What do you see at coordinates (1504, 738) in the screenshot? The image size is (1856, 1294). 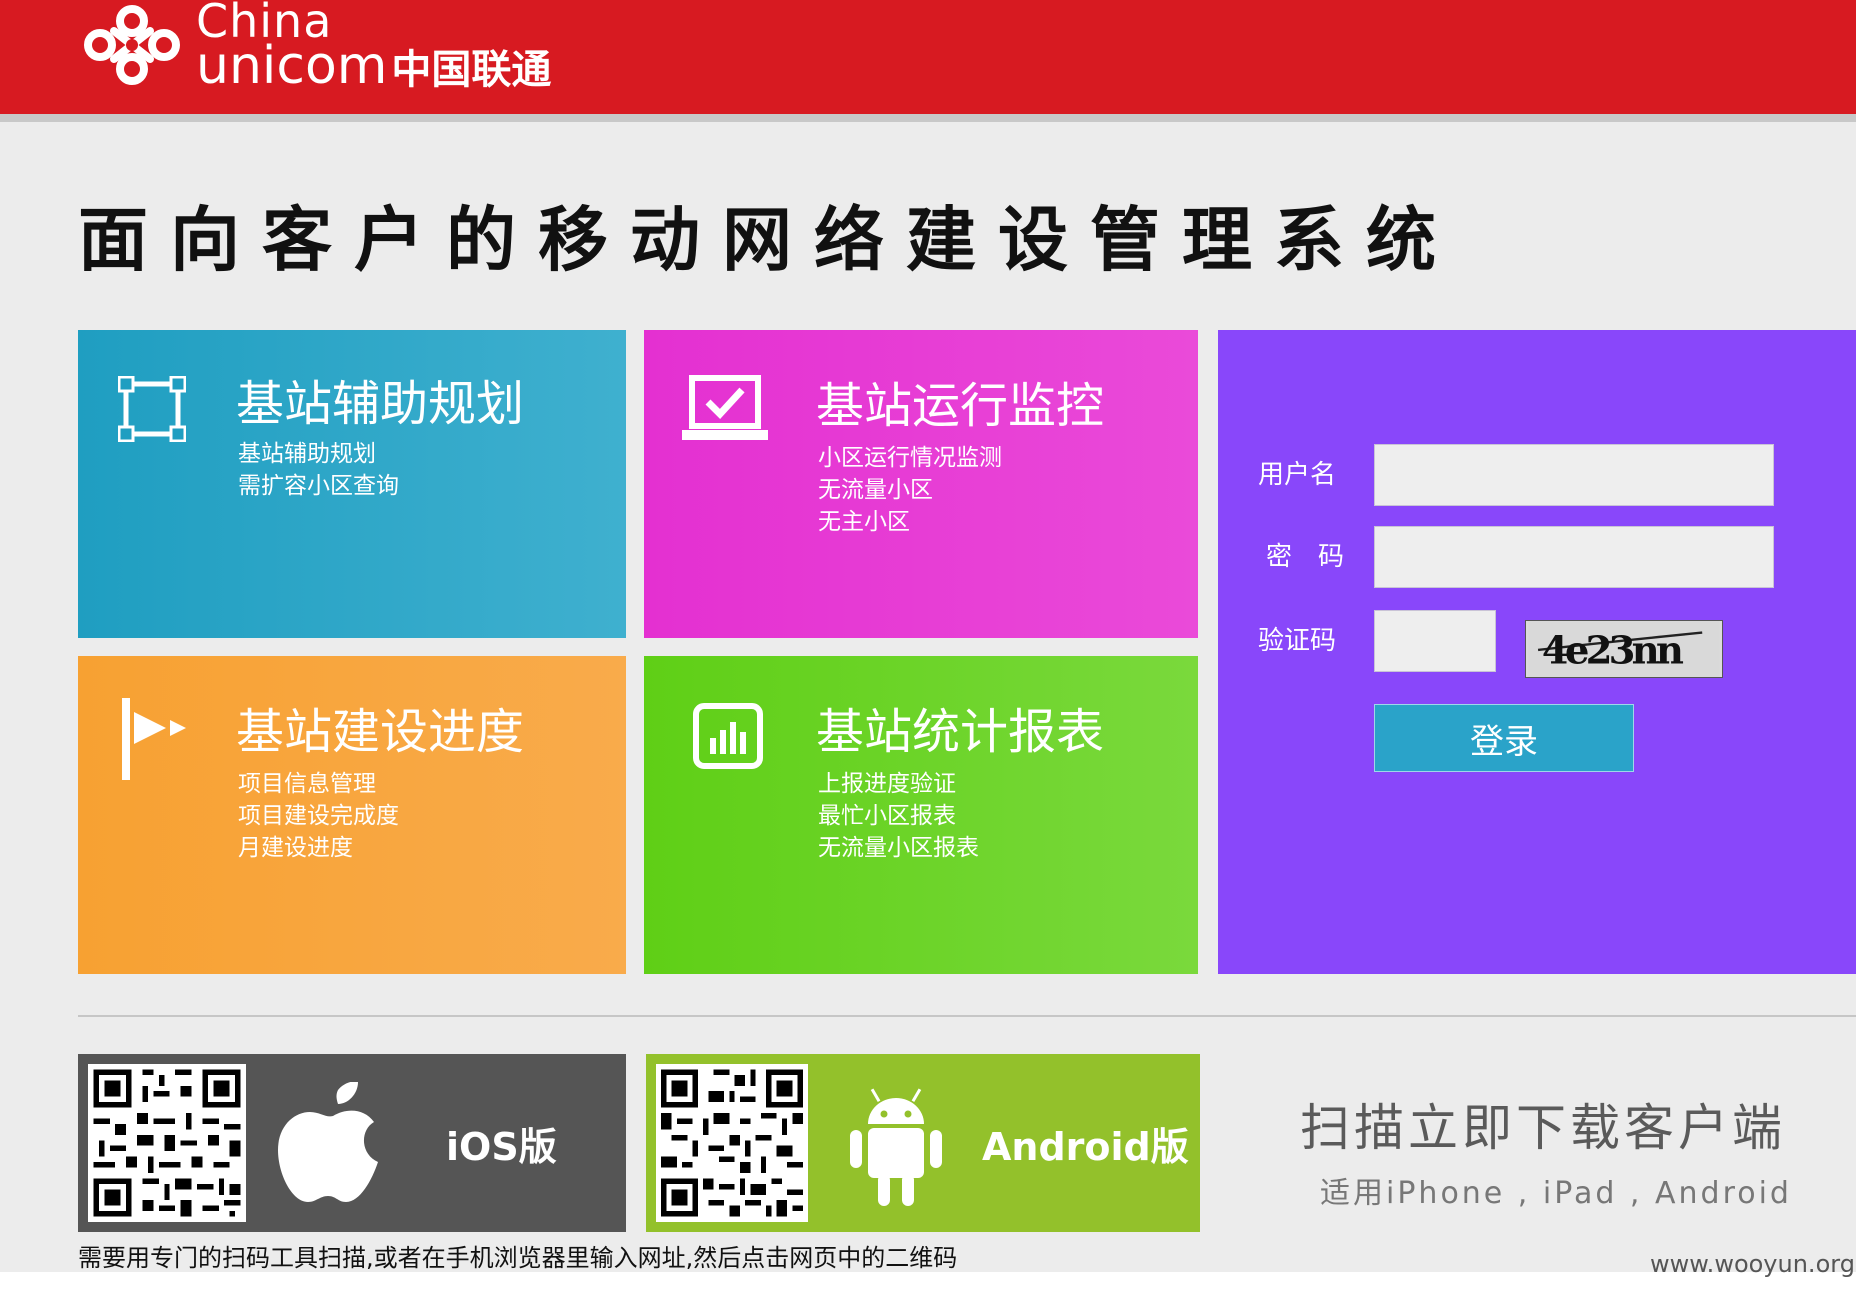 I see `login-button: 登录` at bounding box center [1504, 738].